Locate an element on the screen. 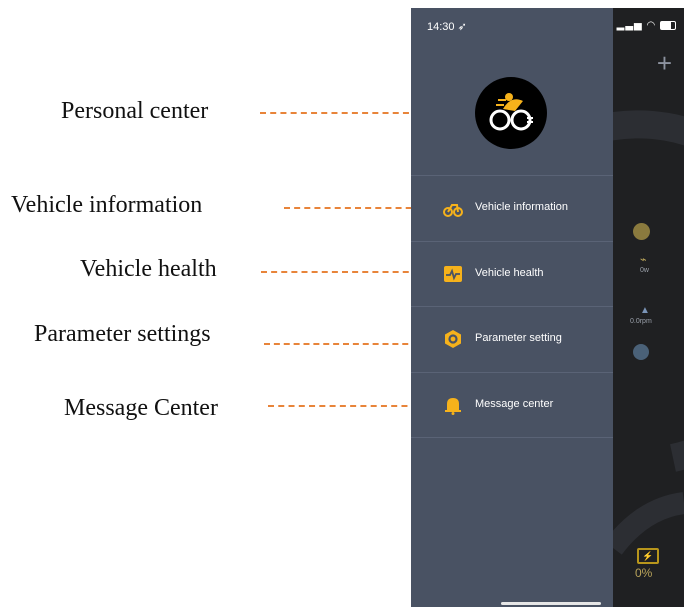  signal-icon: ▂▃▅ is located at coordinates (629, 25).